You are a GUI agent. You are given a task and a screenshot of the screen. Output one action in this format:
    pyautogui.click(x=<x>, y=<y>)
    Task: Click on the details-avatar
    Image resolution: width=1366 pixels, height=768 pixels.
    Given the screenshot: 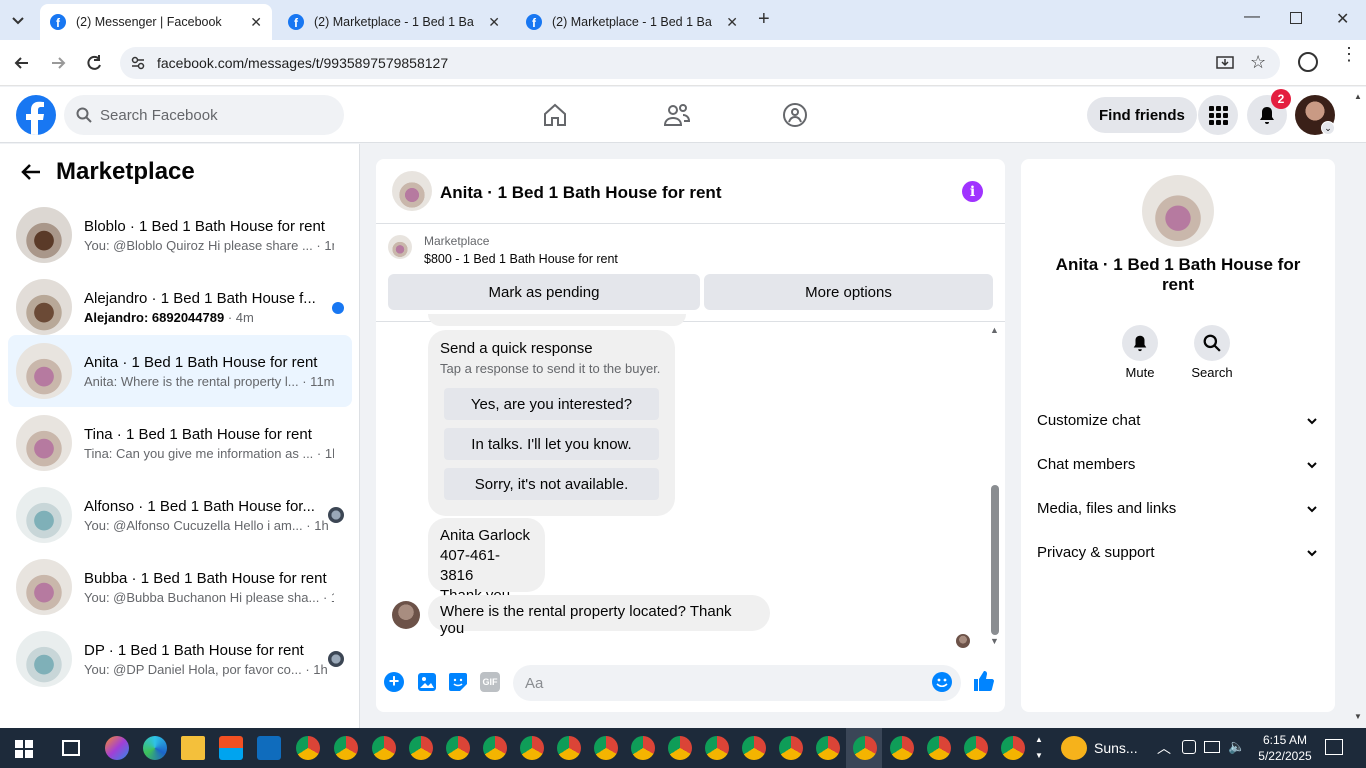 What is the action you would take?
    pyautogui.click(x=1178, y=211)
    